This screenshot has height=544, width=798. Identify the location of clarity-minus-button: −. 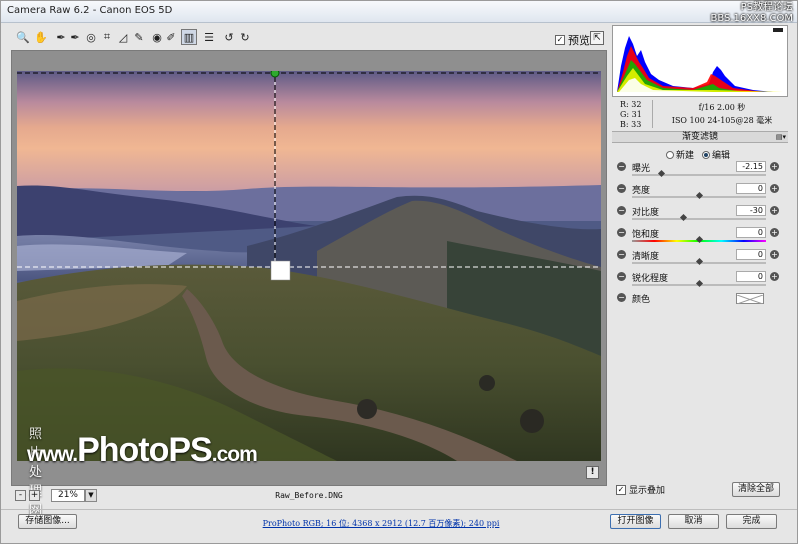
(621, 254).